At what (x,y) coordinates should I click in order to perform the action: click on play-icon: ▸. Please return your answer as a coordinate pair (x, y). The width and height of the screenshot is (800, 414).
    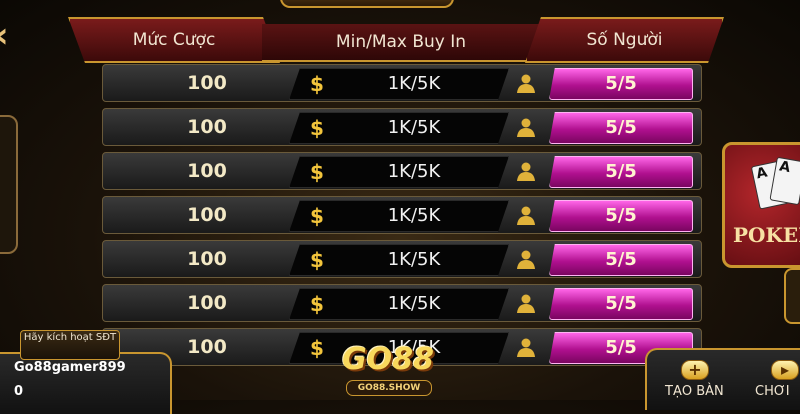
    Looking at the image, I should click on (785, 370).